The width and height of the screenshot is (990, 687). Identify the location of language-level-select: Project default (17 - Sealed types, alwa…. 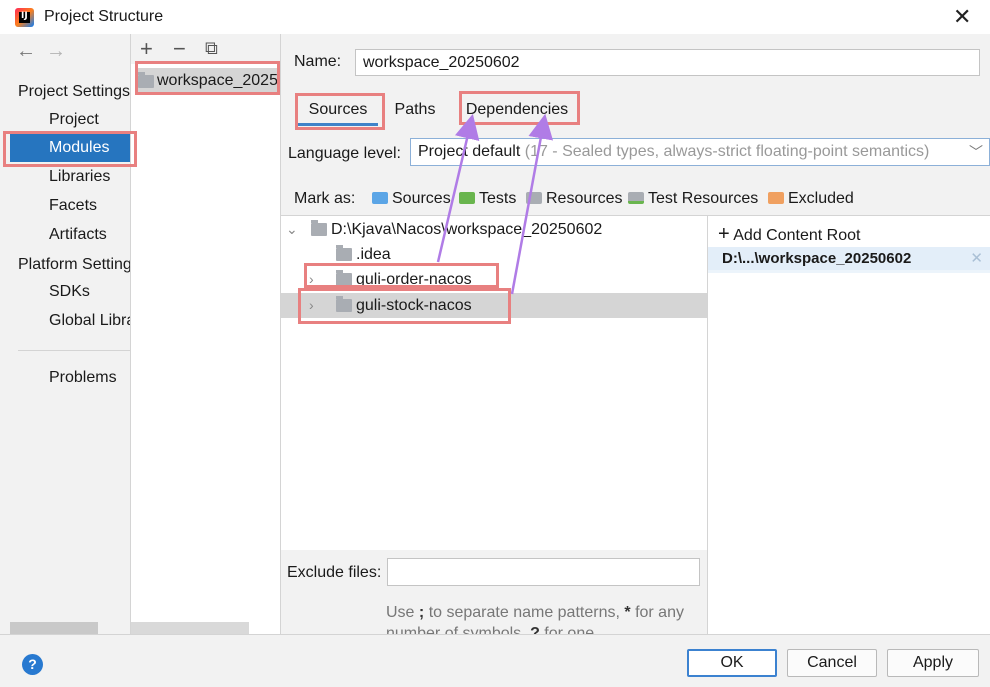
(700, 152).